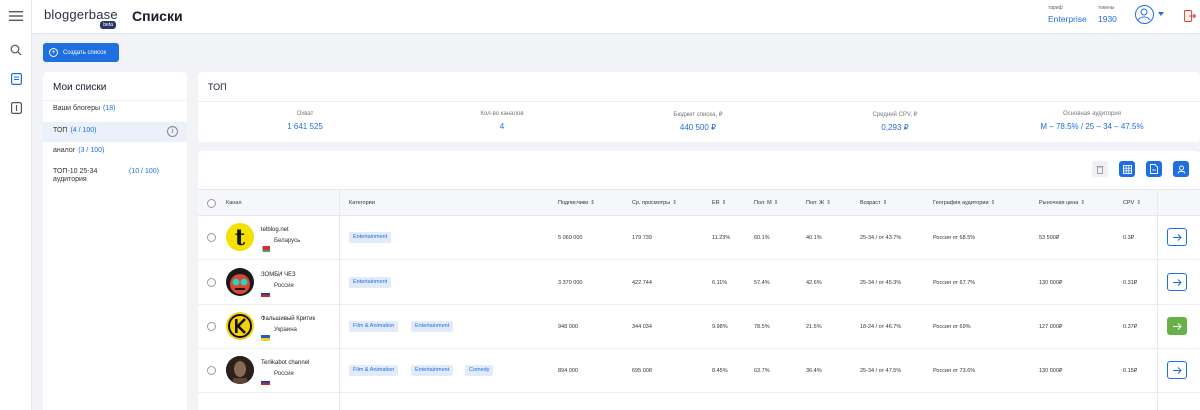  I want to click on er-cell: 9.98%, so click(720, 327).